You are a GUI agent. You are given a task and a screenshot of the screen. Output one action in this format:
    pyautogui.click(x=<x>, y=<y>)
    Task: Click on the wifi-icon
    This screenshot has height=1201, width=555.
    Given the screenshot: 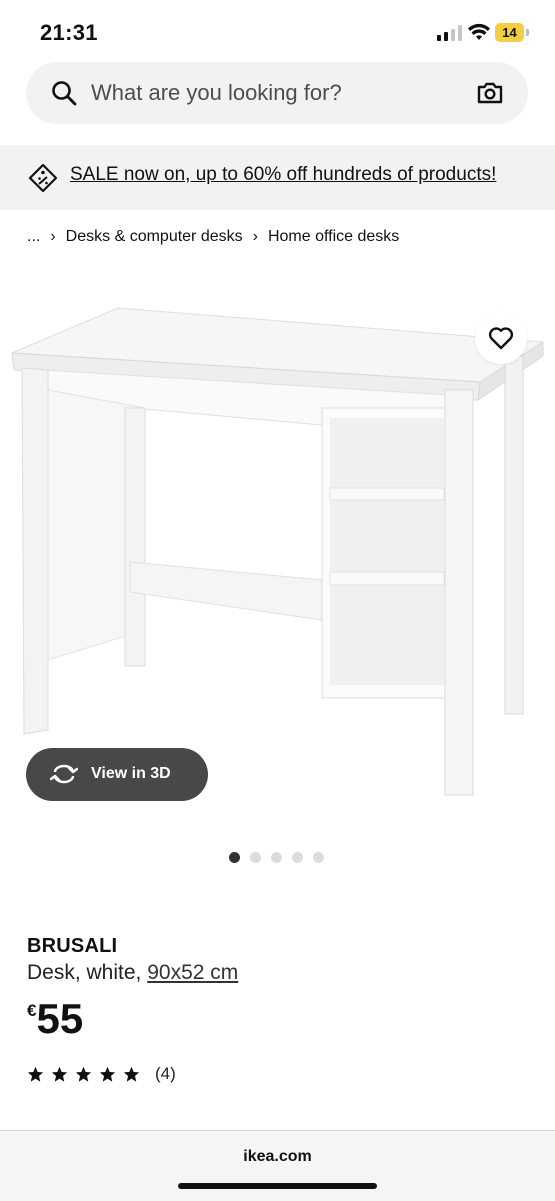 What is the action you would take?
    pyautogui.click(x=479, y=31)
    